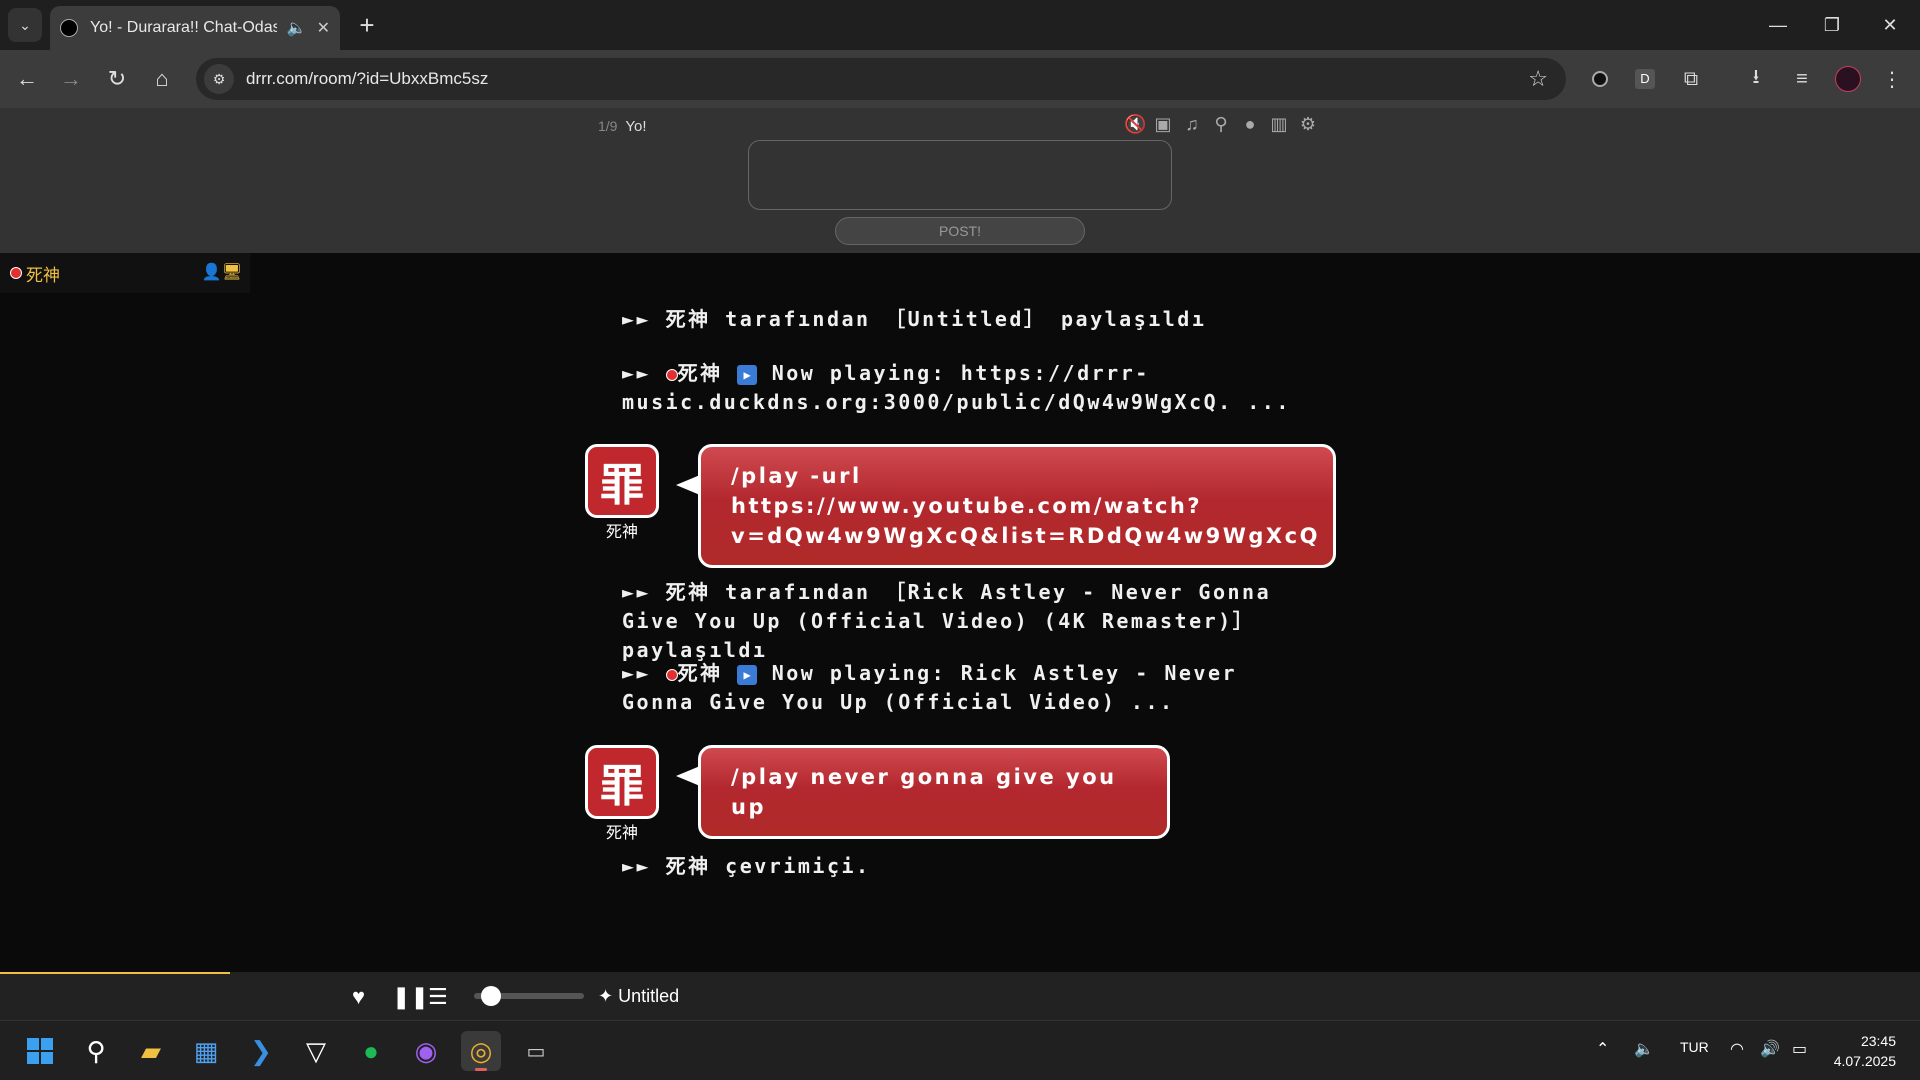 The image size is (1920, 1080). I want to click on user-list-item: 死神 👤🖥, so click(125, 273).